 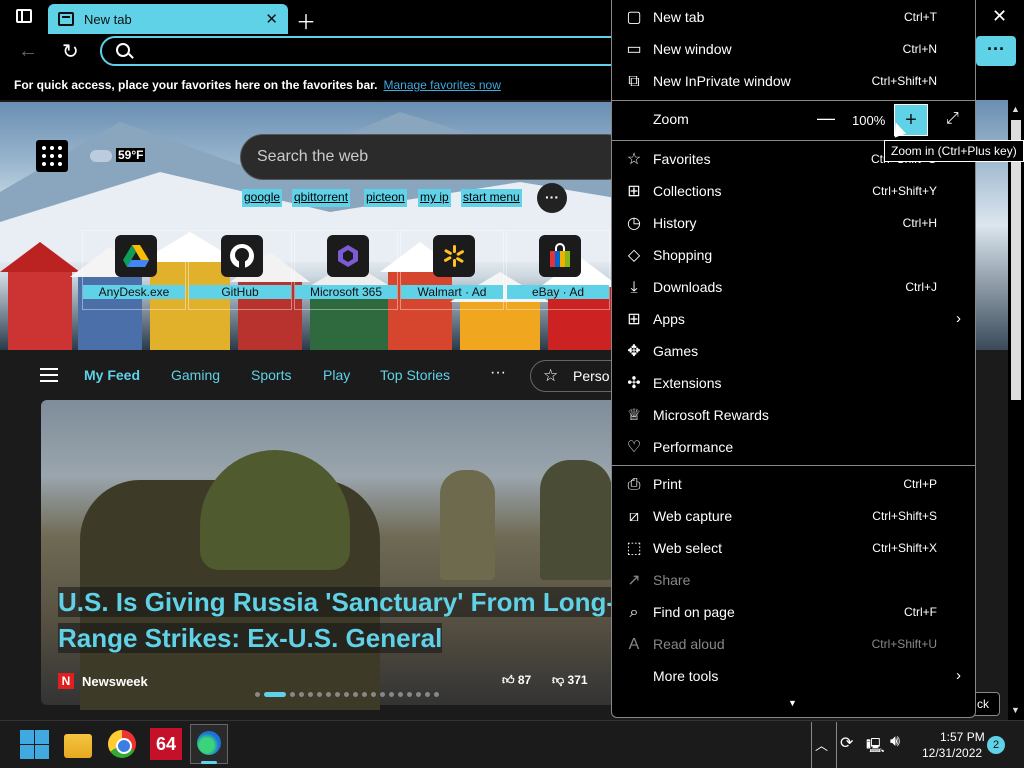 I want to click on feed-tab-my-feed: My Feed, so click(x=112, y=375).